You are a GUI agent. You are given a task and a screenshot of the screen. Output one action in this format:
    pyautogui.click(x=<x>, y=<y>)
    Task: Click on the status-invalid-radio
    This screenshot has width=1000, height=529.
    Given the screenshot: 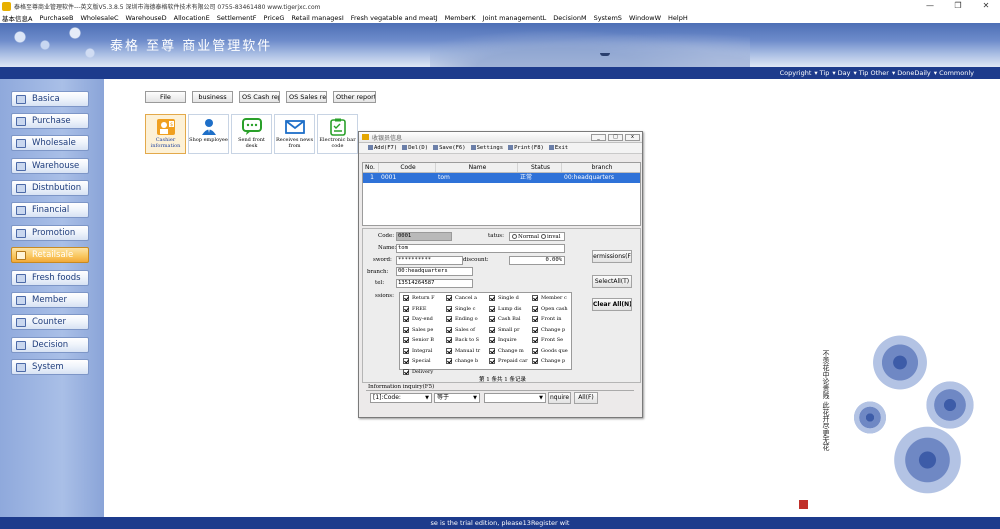 What is the action you would take?
    pyautogui.click(x=544, y=236)
    